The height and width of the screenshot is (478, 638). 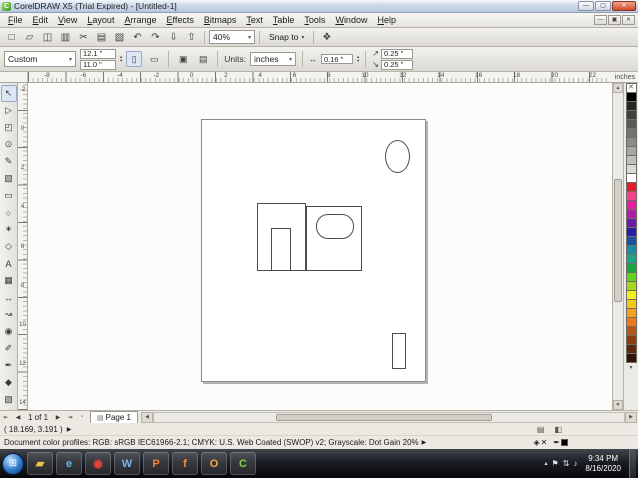 What do you see at coordinates (326, 37) in the screenshot?
I see `options-launcher-button: ❖` at bounding box center [326, 37].